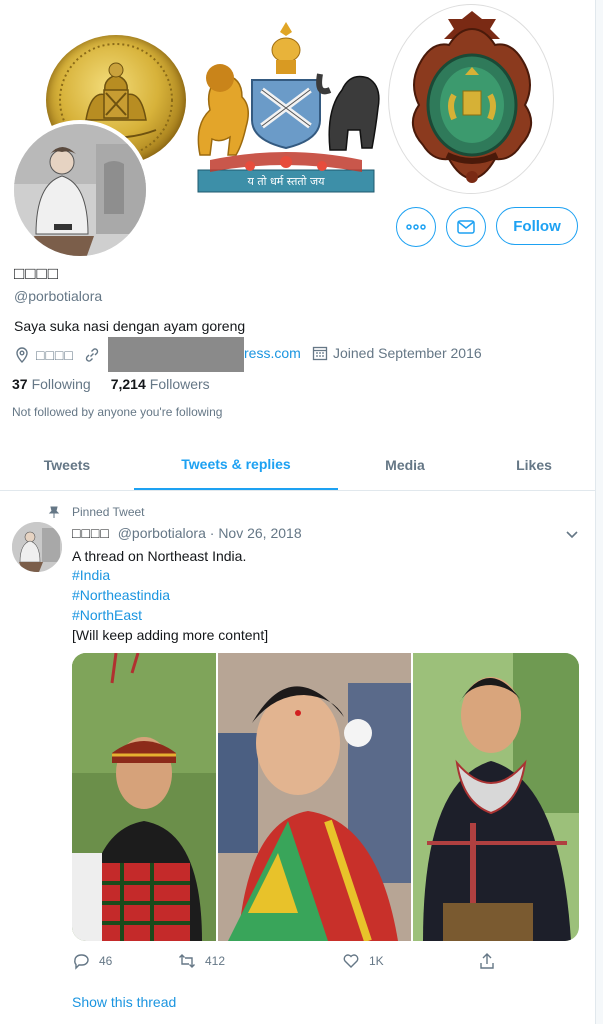  I want to click on followers-stat: 7,214 Followers, so click(160, 384).